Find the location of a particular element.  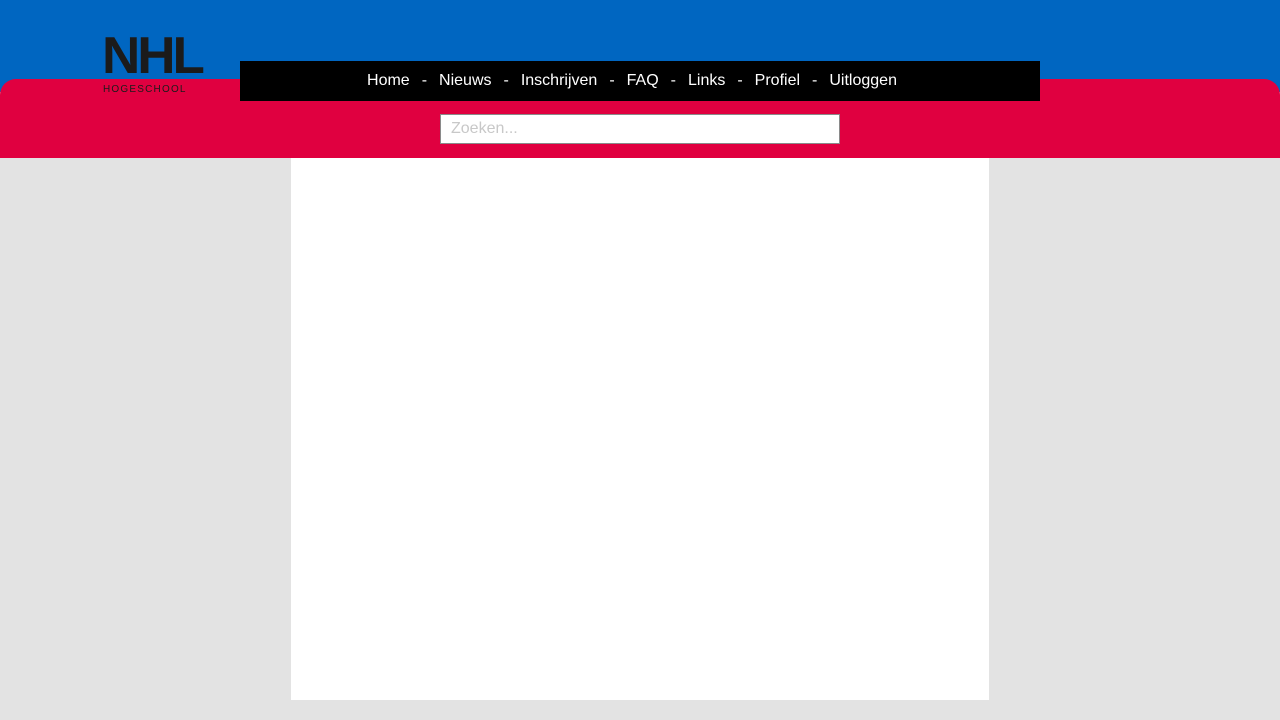

nav-link-home: Home is located at coordinates (388, 81).